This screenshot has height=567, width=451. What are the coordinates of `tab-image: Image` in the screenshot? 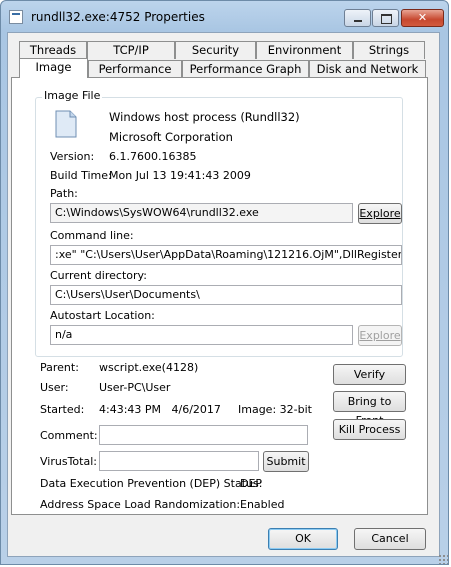 It's located at (53, 68).